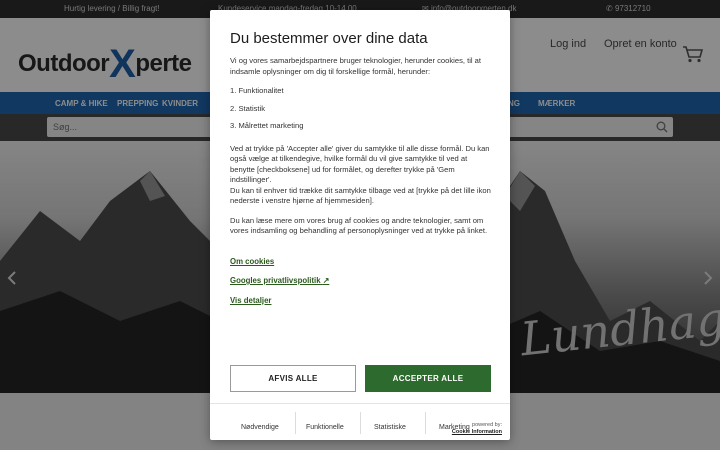 This screenshot has width=720, height=450. Describe the element at coordinates (362, 262) in the screenshot. I see `about-cookies-link: Om cookies` at that location.